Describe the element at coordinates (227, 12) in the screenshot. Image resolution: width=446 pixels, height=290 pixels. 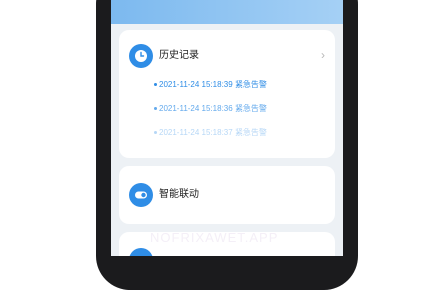
I see `top-banner` at that location.